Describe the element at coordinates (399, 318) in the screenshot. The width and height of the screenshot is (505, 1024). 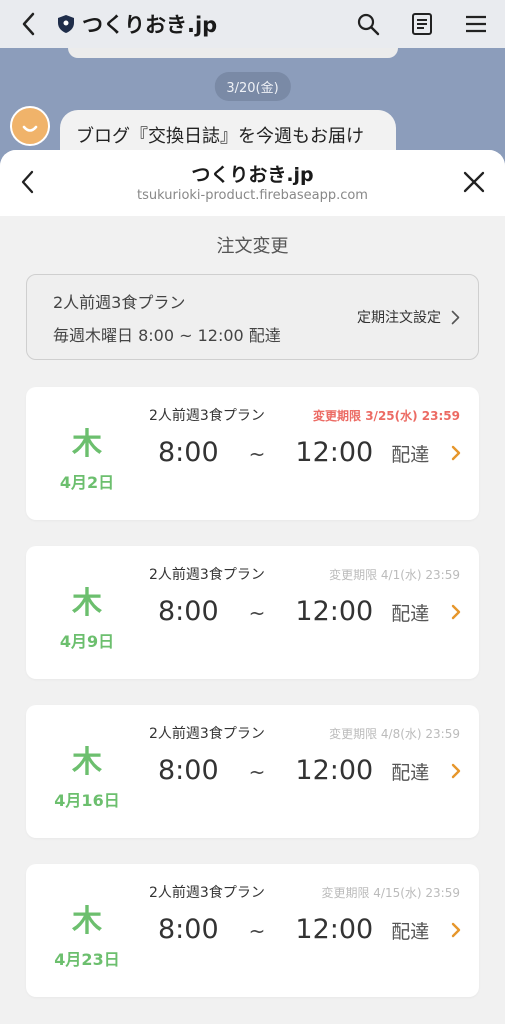
I see `regular-order-settings-label: 定期注文設定` at that location.